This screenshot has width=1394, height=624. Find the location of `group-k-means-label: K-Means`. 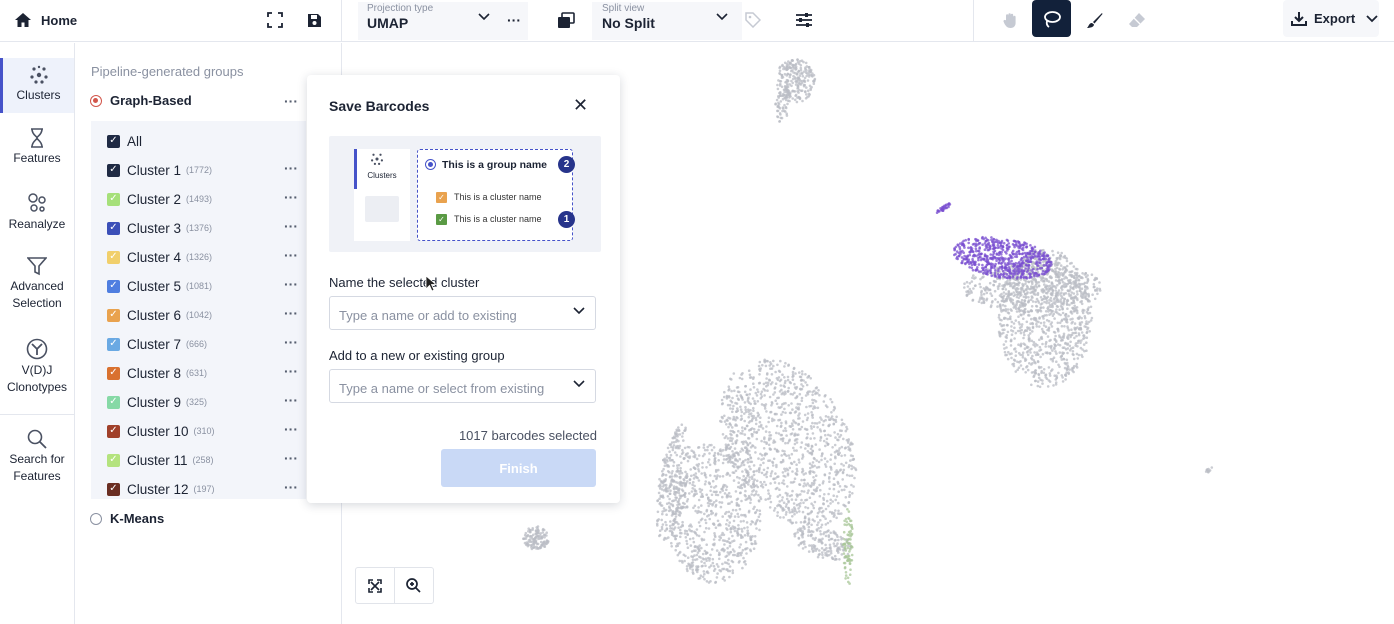

group-k-means-label: K-Means is located at coordinates (137, 518).